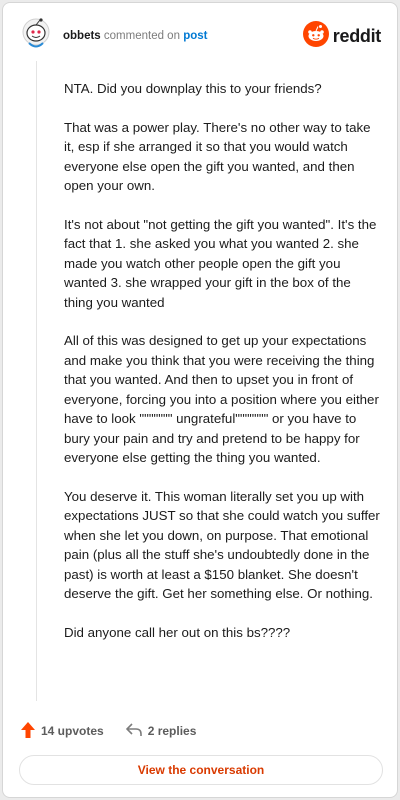 This screenshot has width=400, height=800. Describe the element at coordinates (172, 731) in the screenshot. I see `reply-count: 2 replies` at that location.